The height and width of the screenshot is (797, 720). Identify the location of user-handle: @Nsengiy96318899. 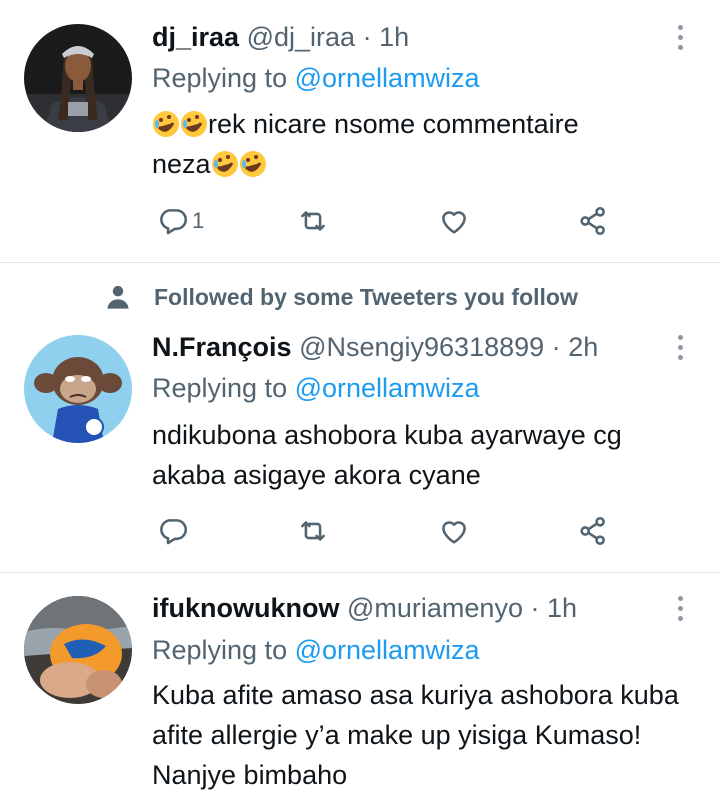
(421, 347).